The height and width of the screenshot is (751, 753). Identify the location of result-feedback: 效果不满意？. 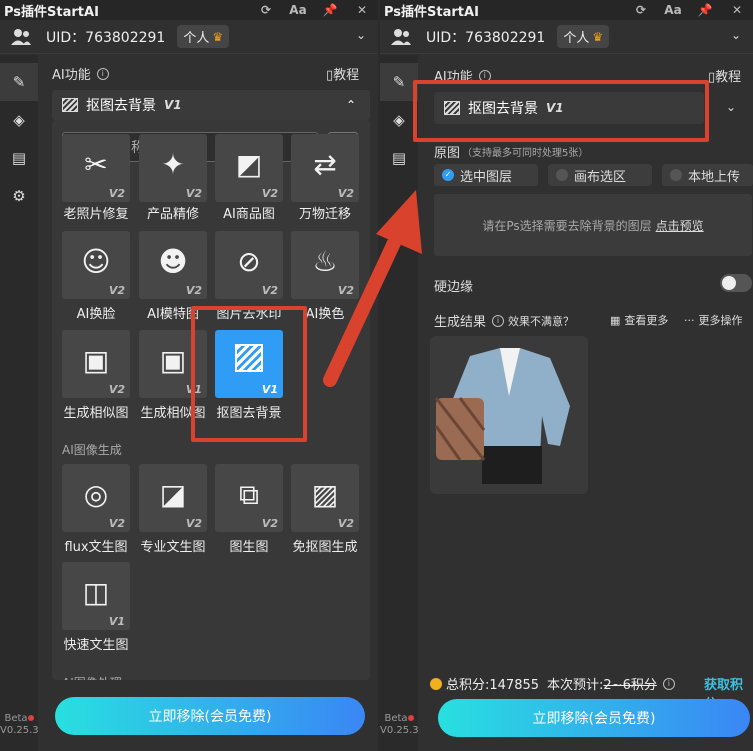
(541, 321).